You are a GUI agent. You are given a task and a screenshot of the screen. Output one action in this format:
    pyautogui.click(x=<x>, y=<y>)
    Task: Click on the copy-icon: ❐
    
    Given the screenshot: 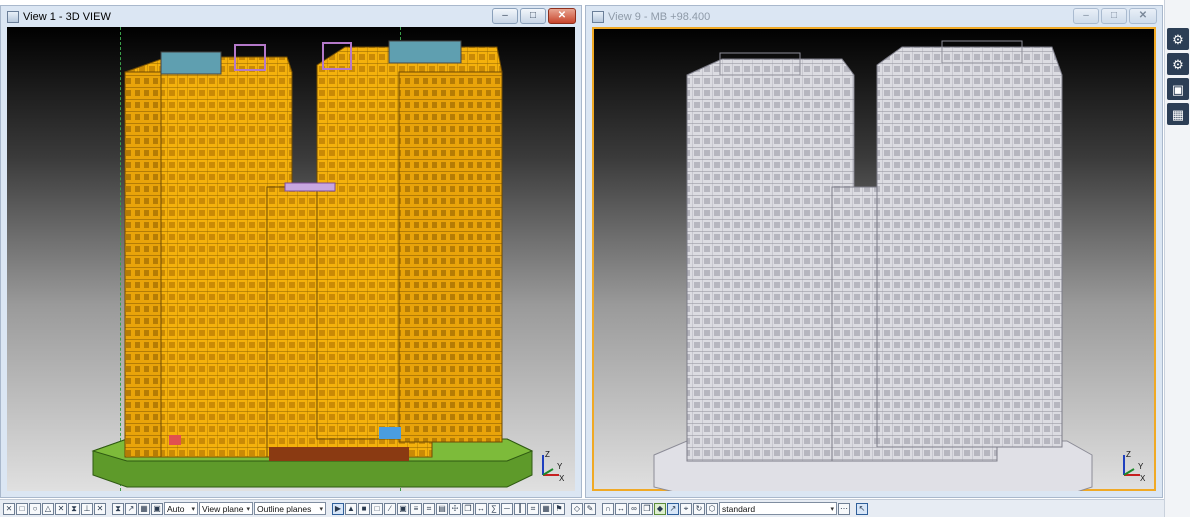 What is the action you would take?
    pyautogui.click(x=647, y=508)
    